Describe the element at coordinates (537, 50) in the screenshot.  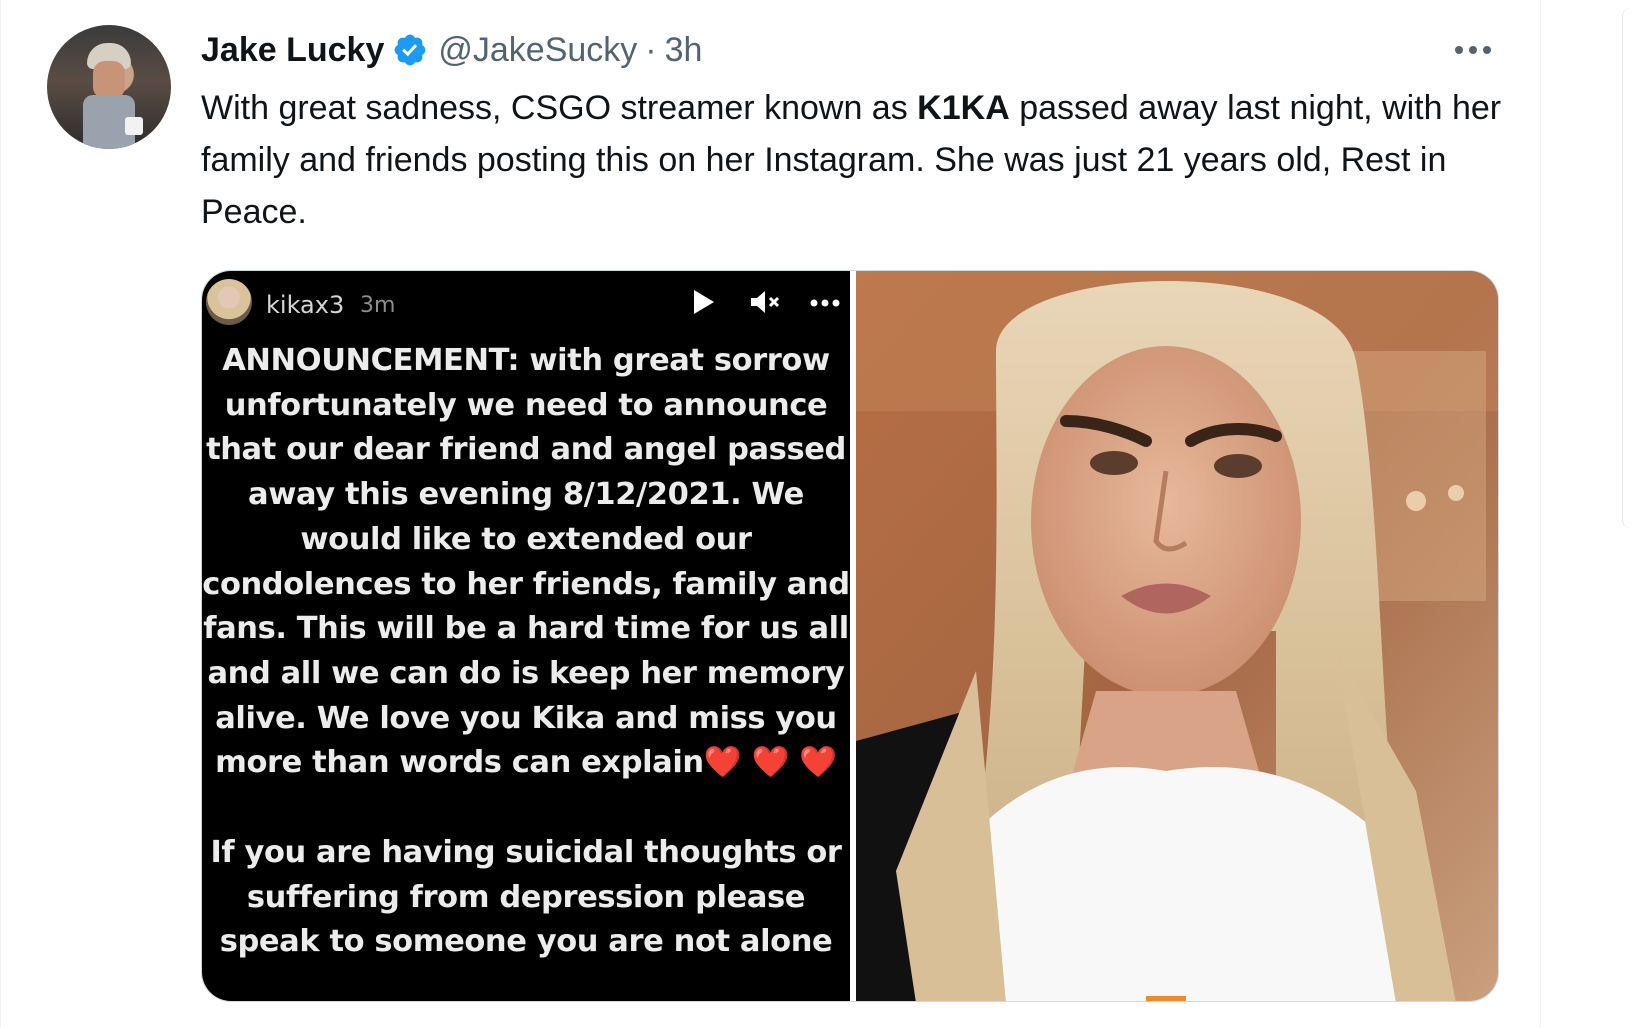
I see `author-handle: @JakeSucky` at that location.